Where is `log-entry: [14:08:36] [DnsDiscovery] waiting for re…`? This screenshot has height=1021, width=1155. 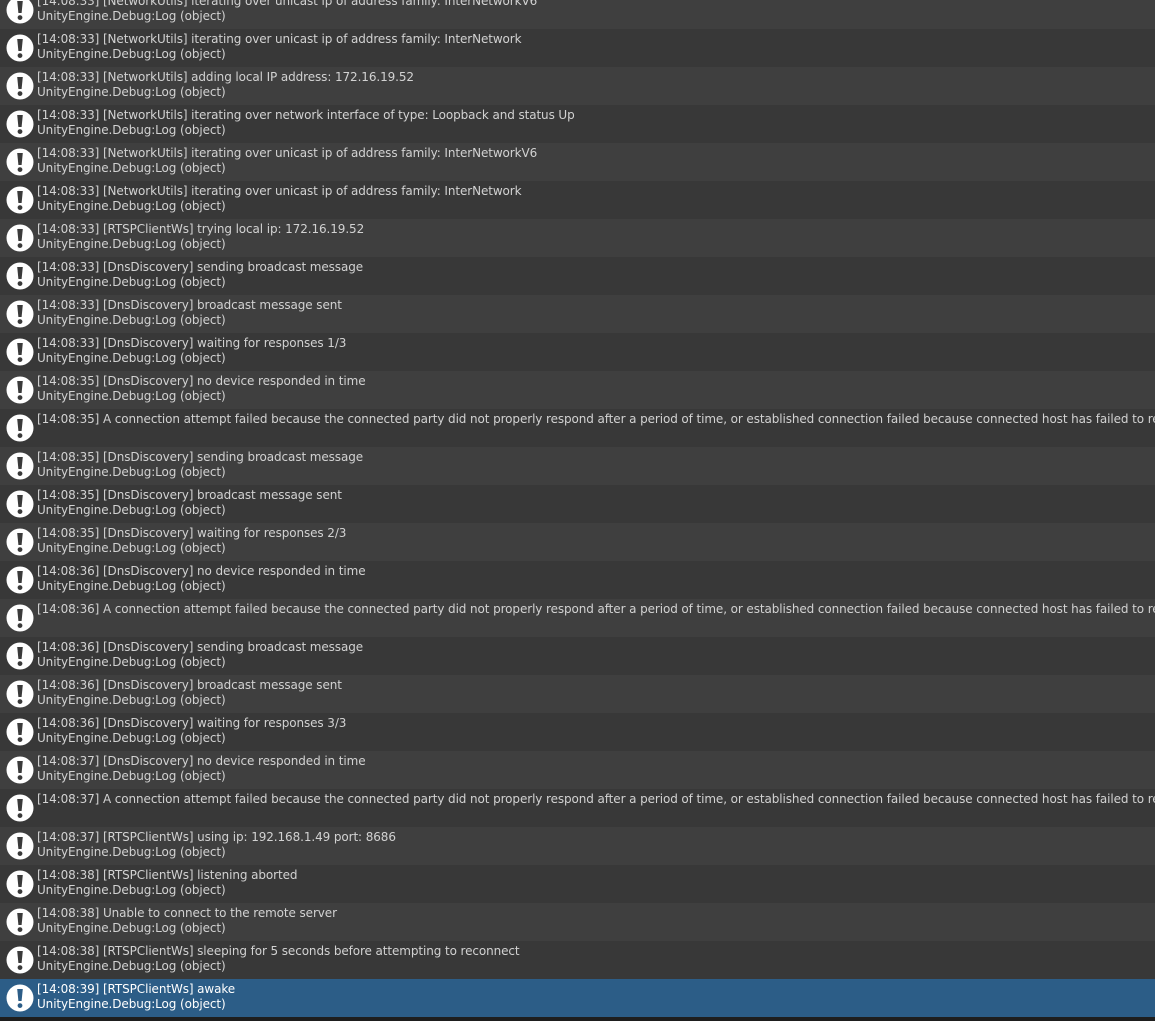 log-entry: [14:08:36] [DnsDiscovery] waiting for re… is located at coordinates (577, 732).